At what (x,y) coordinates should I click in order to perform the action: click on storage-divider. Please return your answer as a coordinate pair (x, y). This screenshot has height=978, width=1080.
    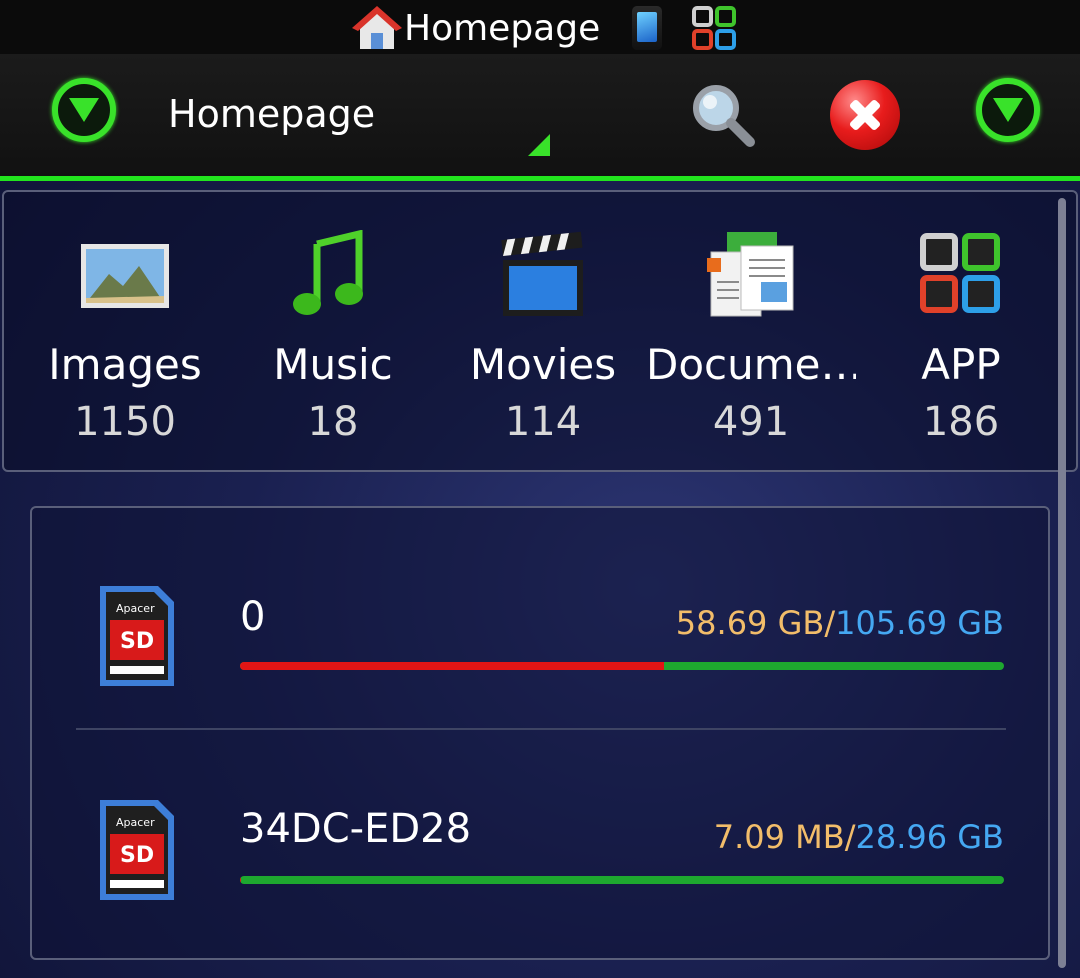
    Looking at the image, I should click on (541, 729).